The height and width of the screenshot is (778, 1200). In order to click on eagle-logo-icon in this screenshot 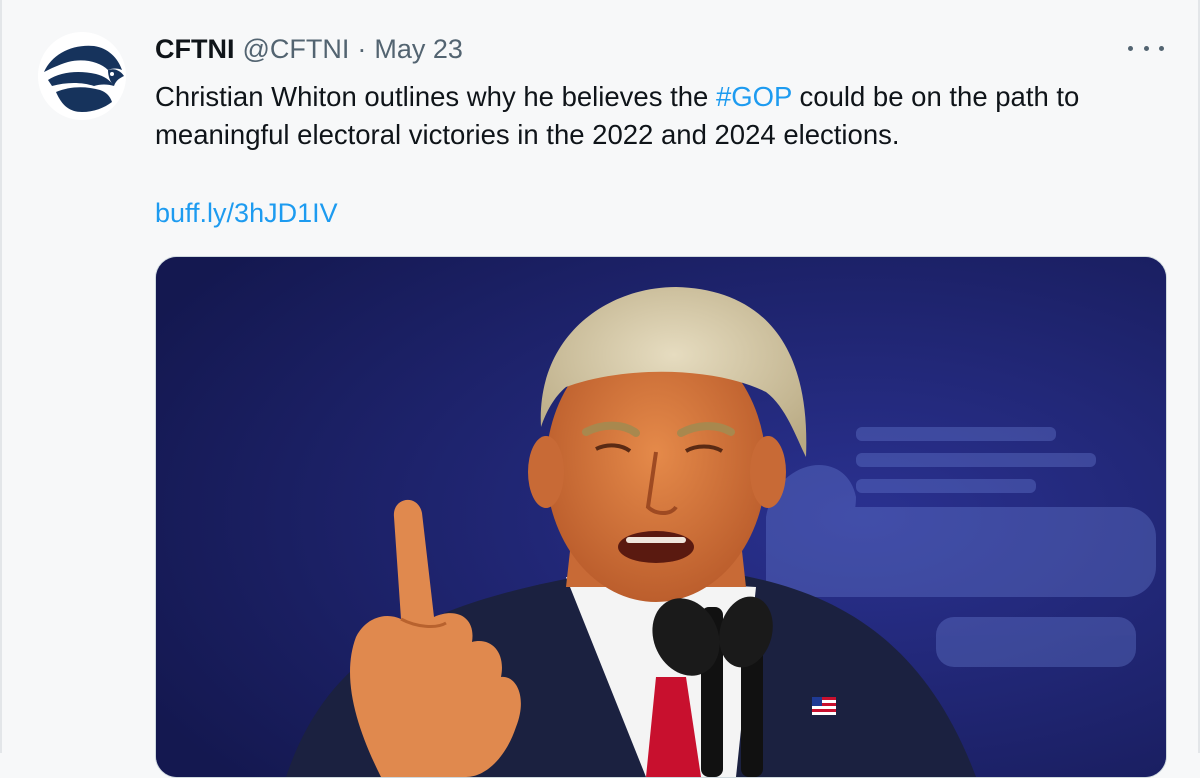, I will do `click(82, 76)`.